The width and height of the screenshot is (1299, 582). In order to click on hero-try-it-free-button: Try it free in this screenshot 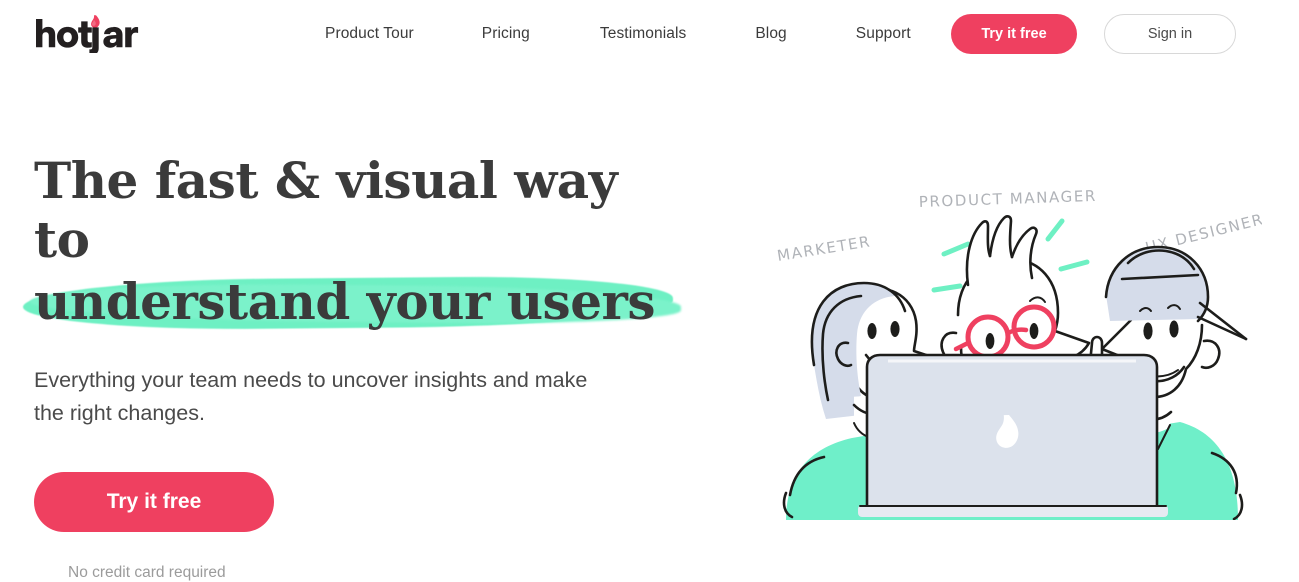, I will do `click(154, 502)`.